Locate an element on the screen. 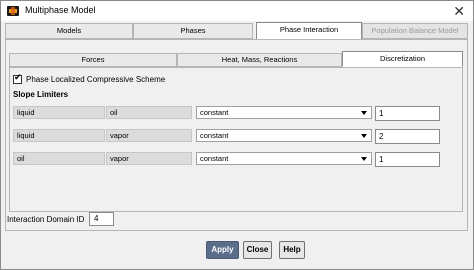 This screenshot has width=474, height=270. row3-phase2-field: vapor is located at coordinates (149, 158).